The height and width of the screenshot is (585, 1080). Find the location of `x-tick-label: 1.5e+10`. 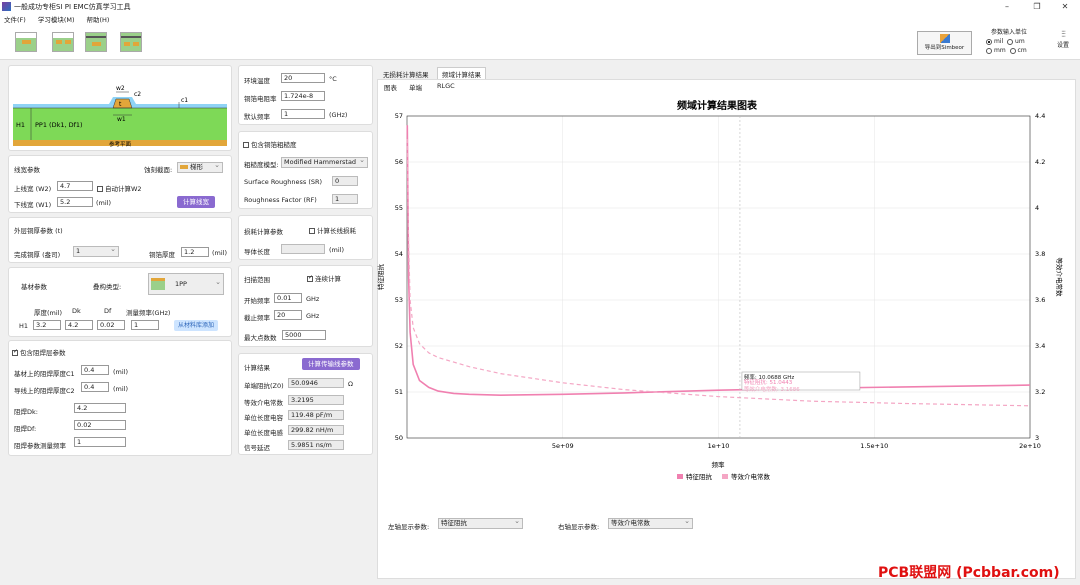

x-tick-label: 1.5e+10 is located at coordinates (874, 446).